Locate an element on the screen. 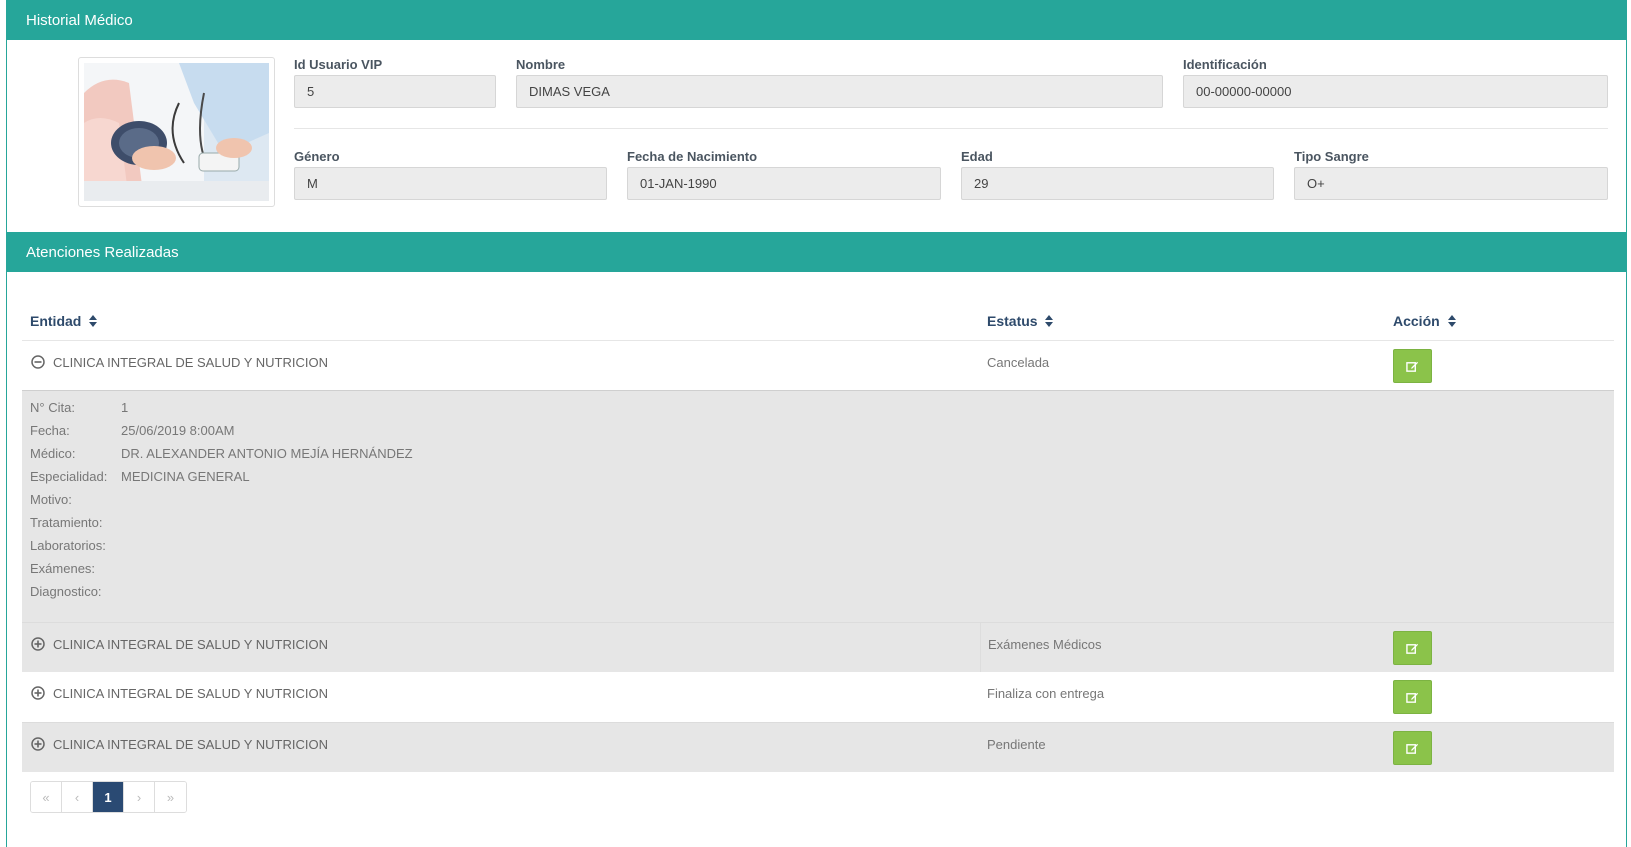 The width and height of the screenshot is (1631, 847). pagination-prev: ‹ is located at coordinates (77, 797).